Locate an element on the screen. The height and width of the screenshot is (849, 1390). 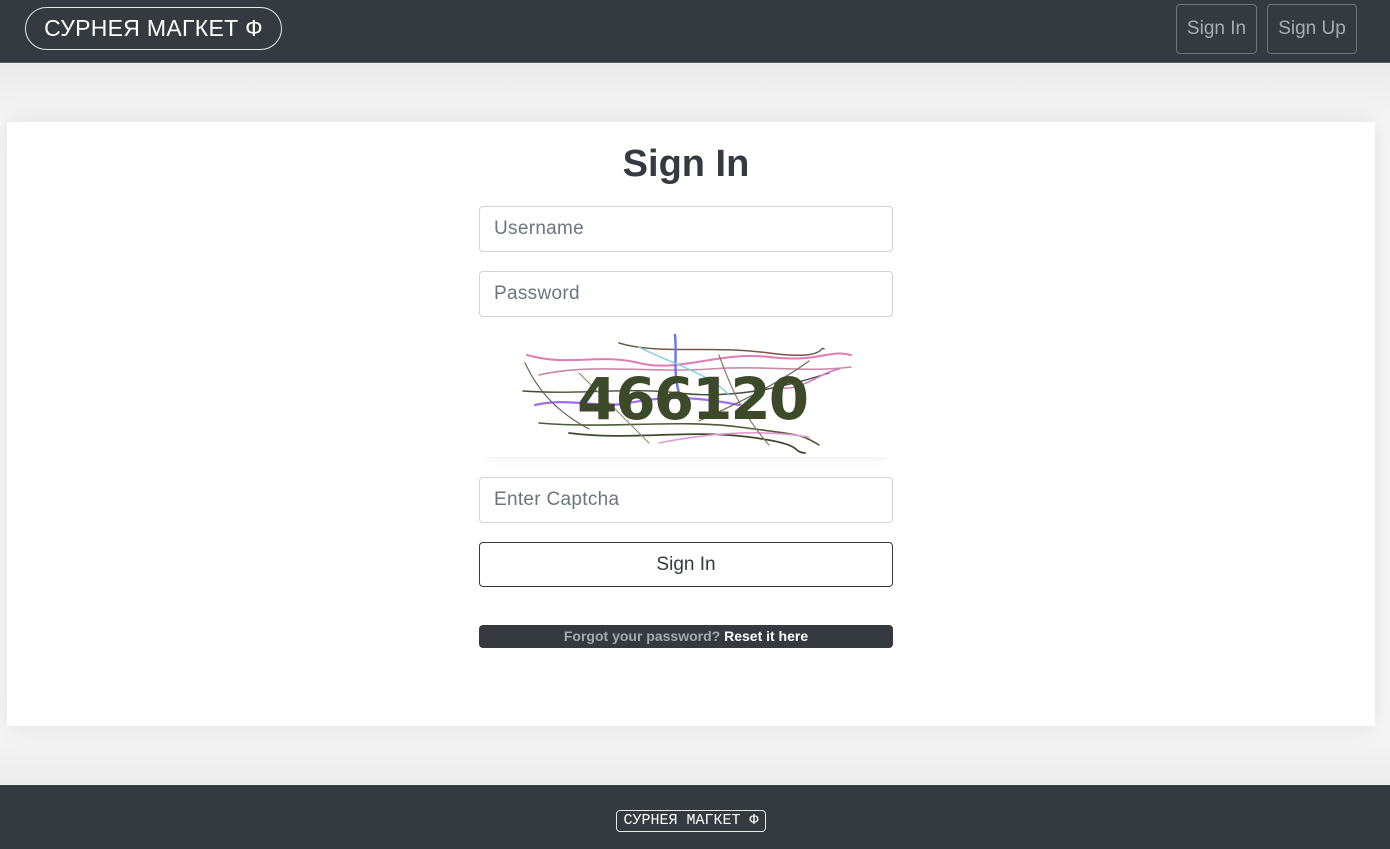
page-footer: СУРНЕЯ МАГКЕТ Ф is located at coordinates (695, 817).